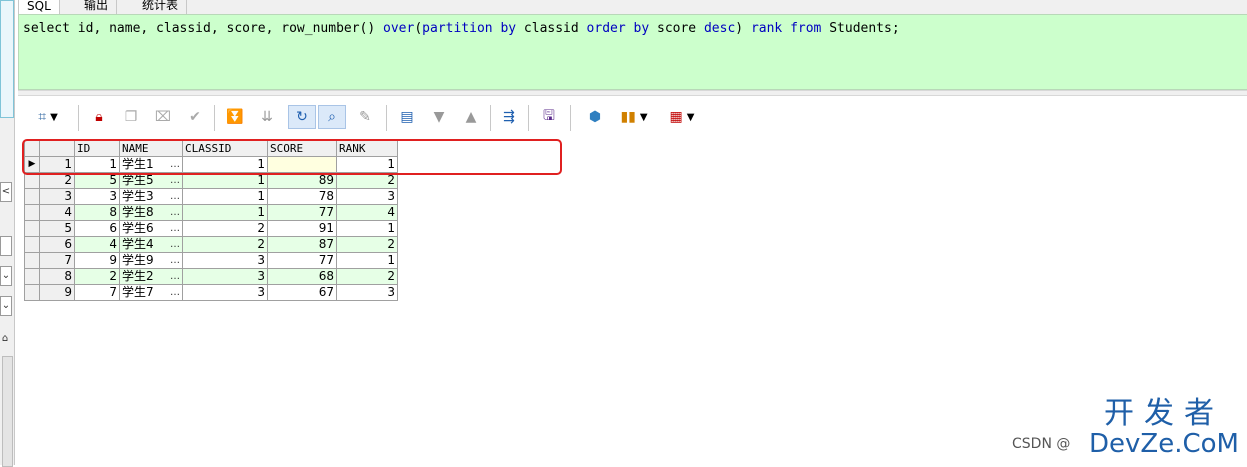 The width and height of the screenshot is (1247, 467). I want to click on last-record-icon: ⇊, so click(267, 117).